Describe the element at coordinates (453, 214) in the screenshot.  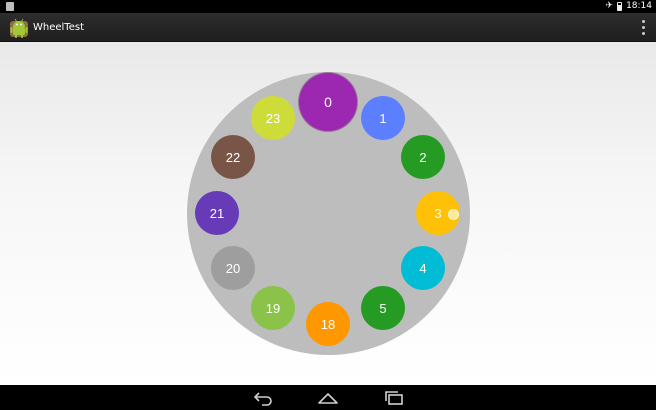
I see `touch-indicator` at that location.